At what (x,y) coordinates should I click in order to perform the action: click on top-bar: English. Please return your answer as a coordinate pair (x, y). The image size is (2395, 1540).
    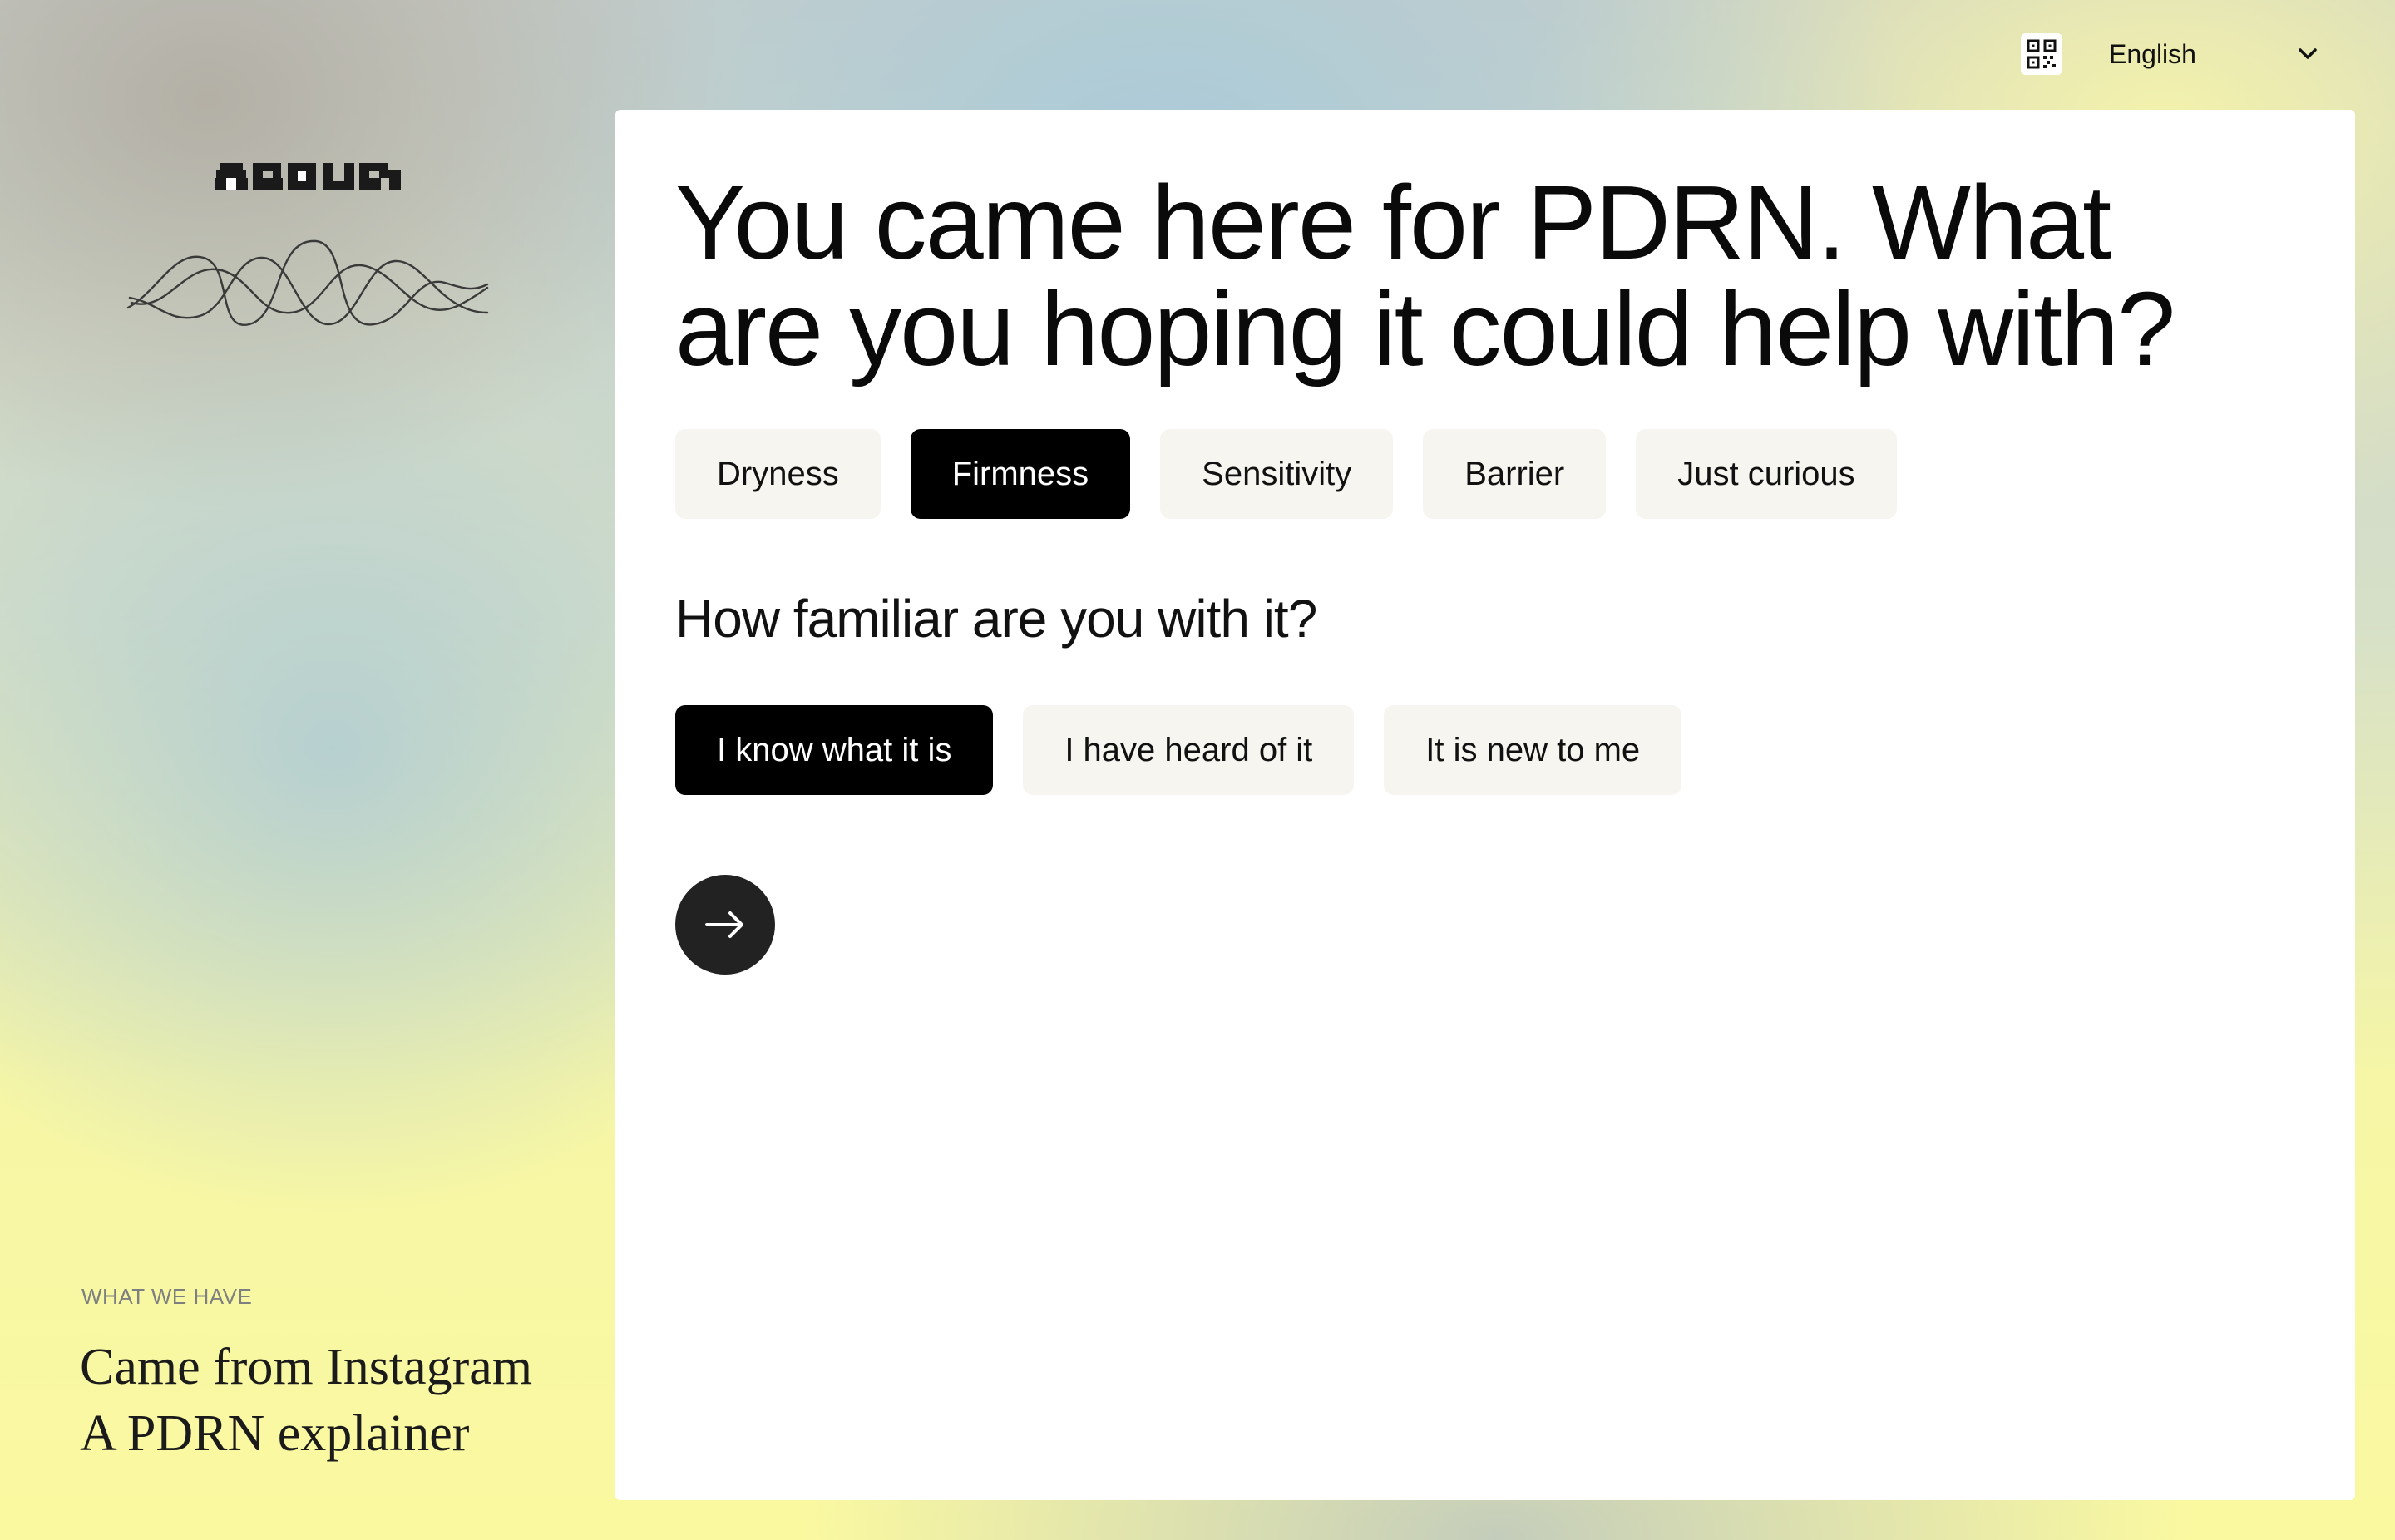
    Looking at the image, I should click on (2170, 54).